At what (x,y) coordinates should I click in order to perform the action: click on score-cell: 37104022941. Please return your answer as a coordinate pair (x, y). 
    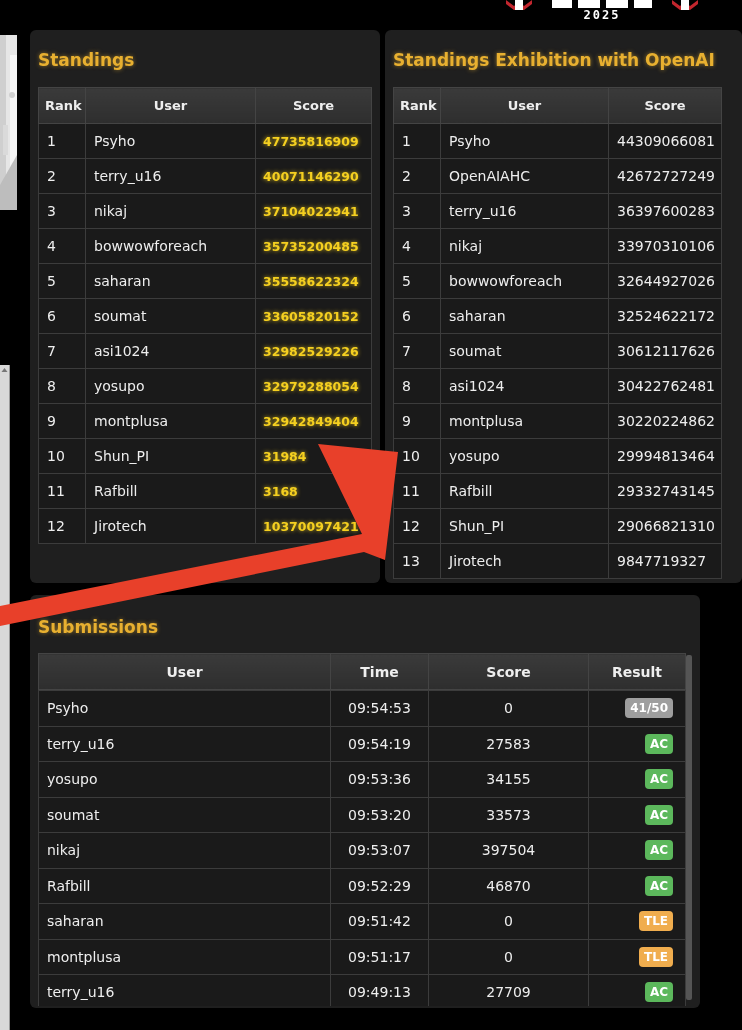
    Looking at the image, I should click on (313, 211).